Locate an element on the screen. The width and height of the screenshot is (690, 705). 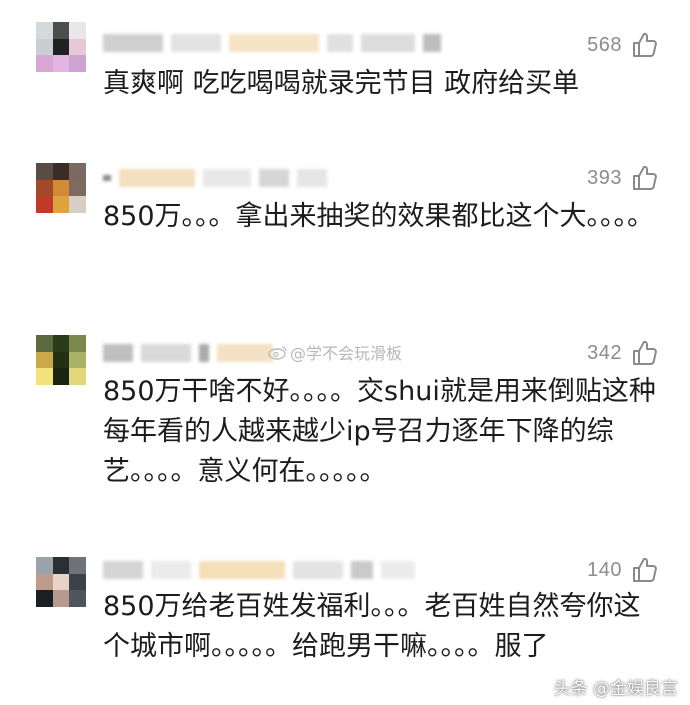
toutiao-watermark: 头条 @金娱良言 is located at coordinates (615, 689).